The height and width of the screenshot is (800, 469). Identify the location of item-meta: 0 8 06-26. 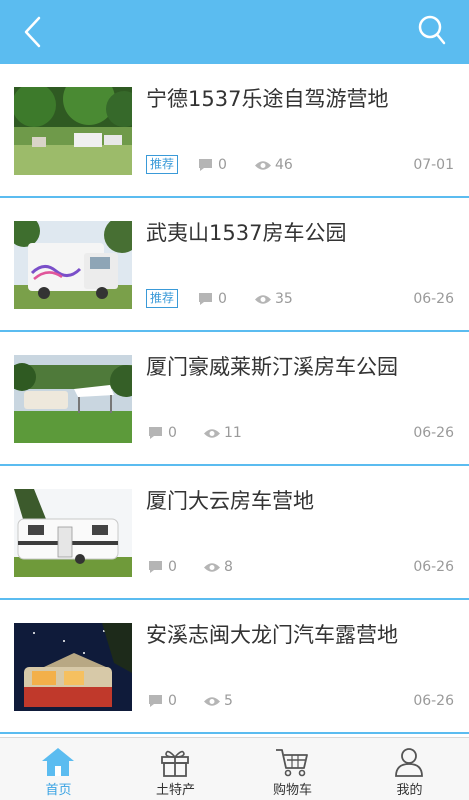
(301, 567).